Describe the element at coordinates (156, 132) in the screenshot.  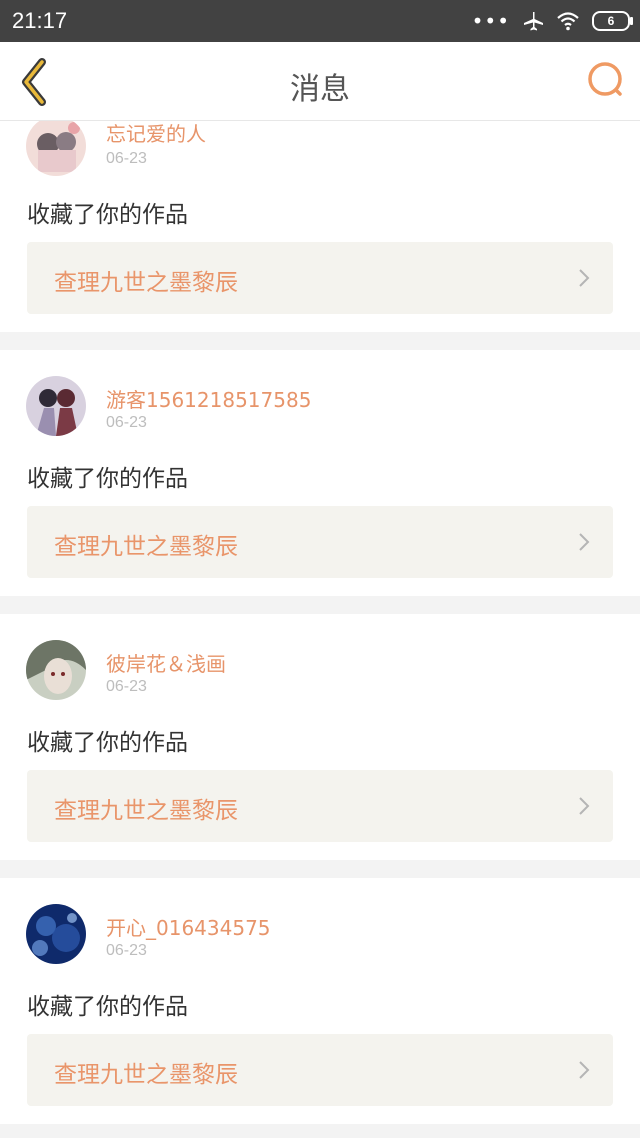
I see `username: 忘记爱的人` at that location.